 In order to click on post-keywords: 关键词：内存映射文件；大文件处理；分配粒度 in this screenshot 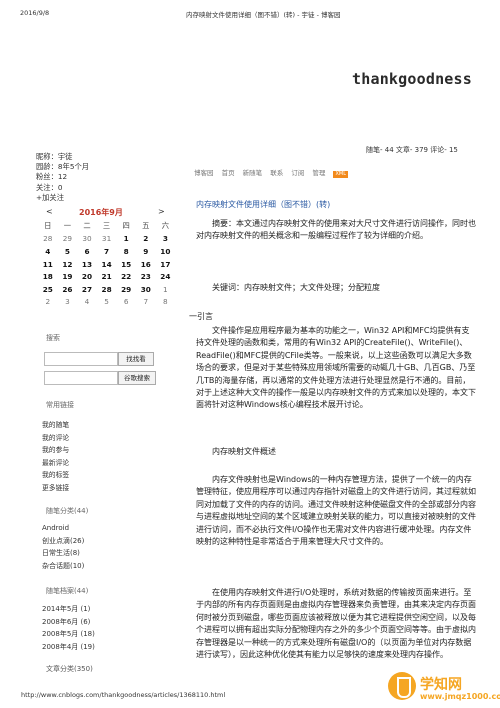, I will do `click(296, 287)`.